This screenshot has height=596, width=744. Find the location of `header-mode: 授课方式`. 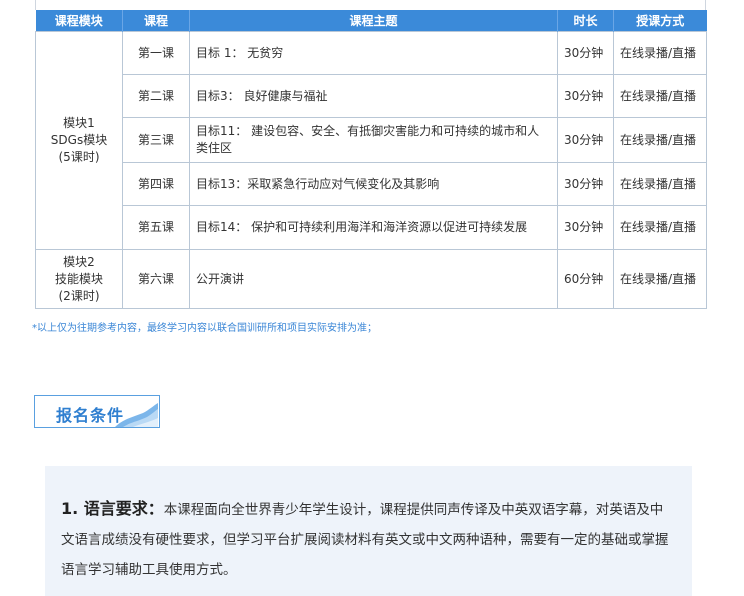

header-mode: 授课方式 is located at coordinates (660, 21).